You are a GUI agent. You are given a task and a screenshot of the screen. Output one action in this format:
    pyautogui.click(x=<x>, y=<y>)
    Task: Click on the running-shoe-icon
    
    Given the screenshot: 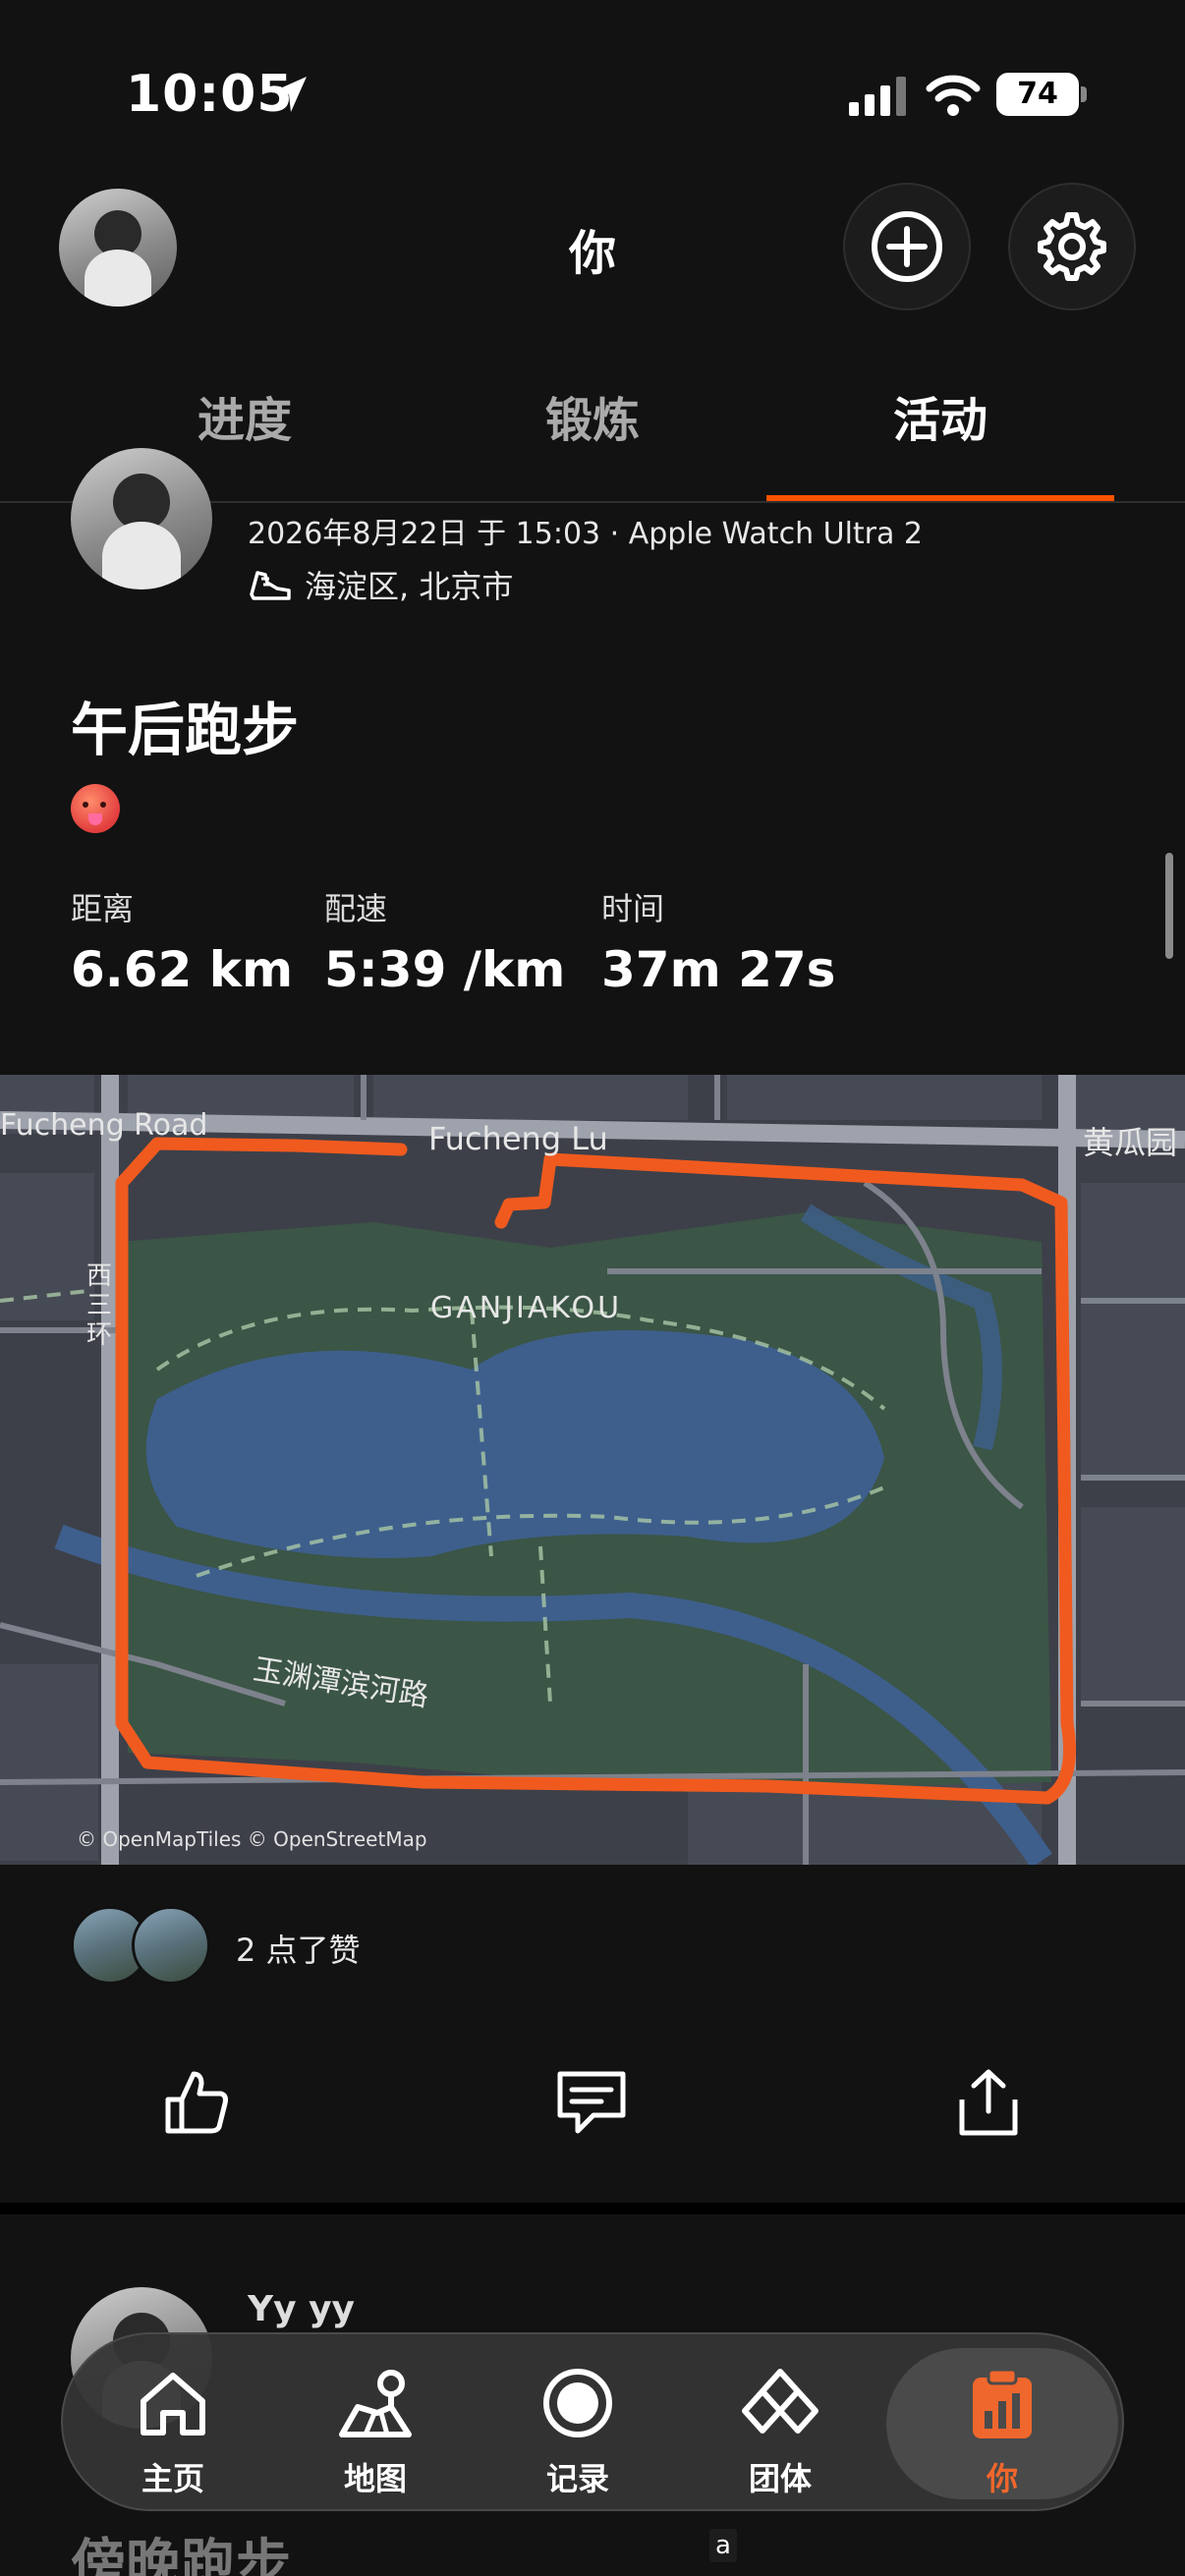 What is the action you would take?
    pyautogui.click(x=271, y=585)
    